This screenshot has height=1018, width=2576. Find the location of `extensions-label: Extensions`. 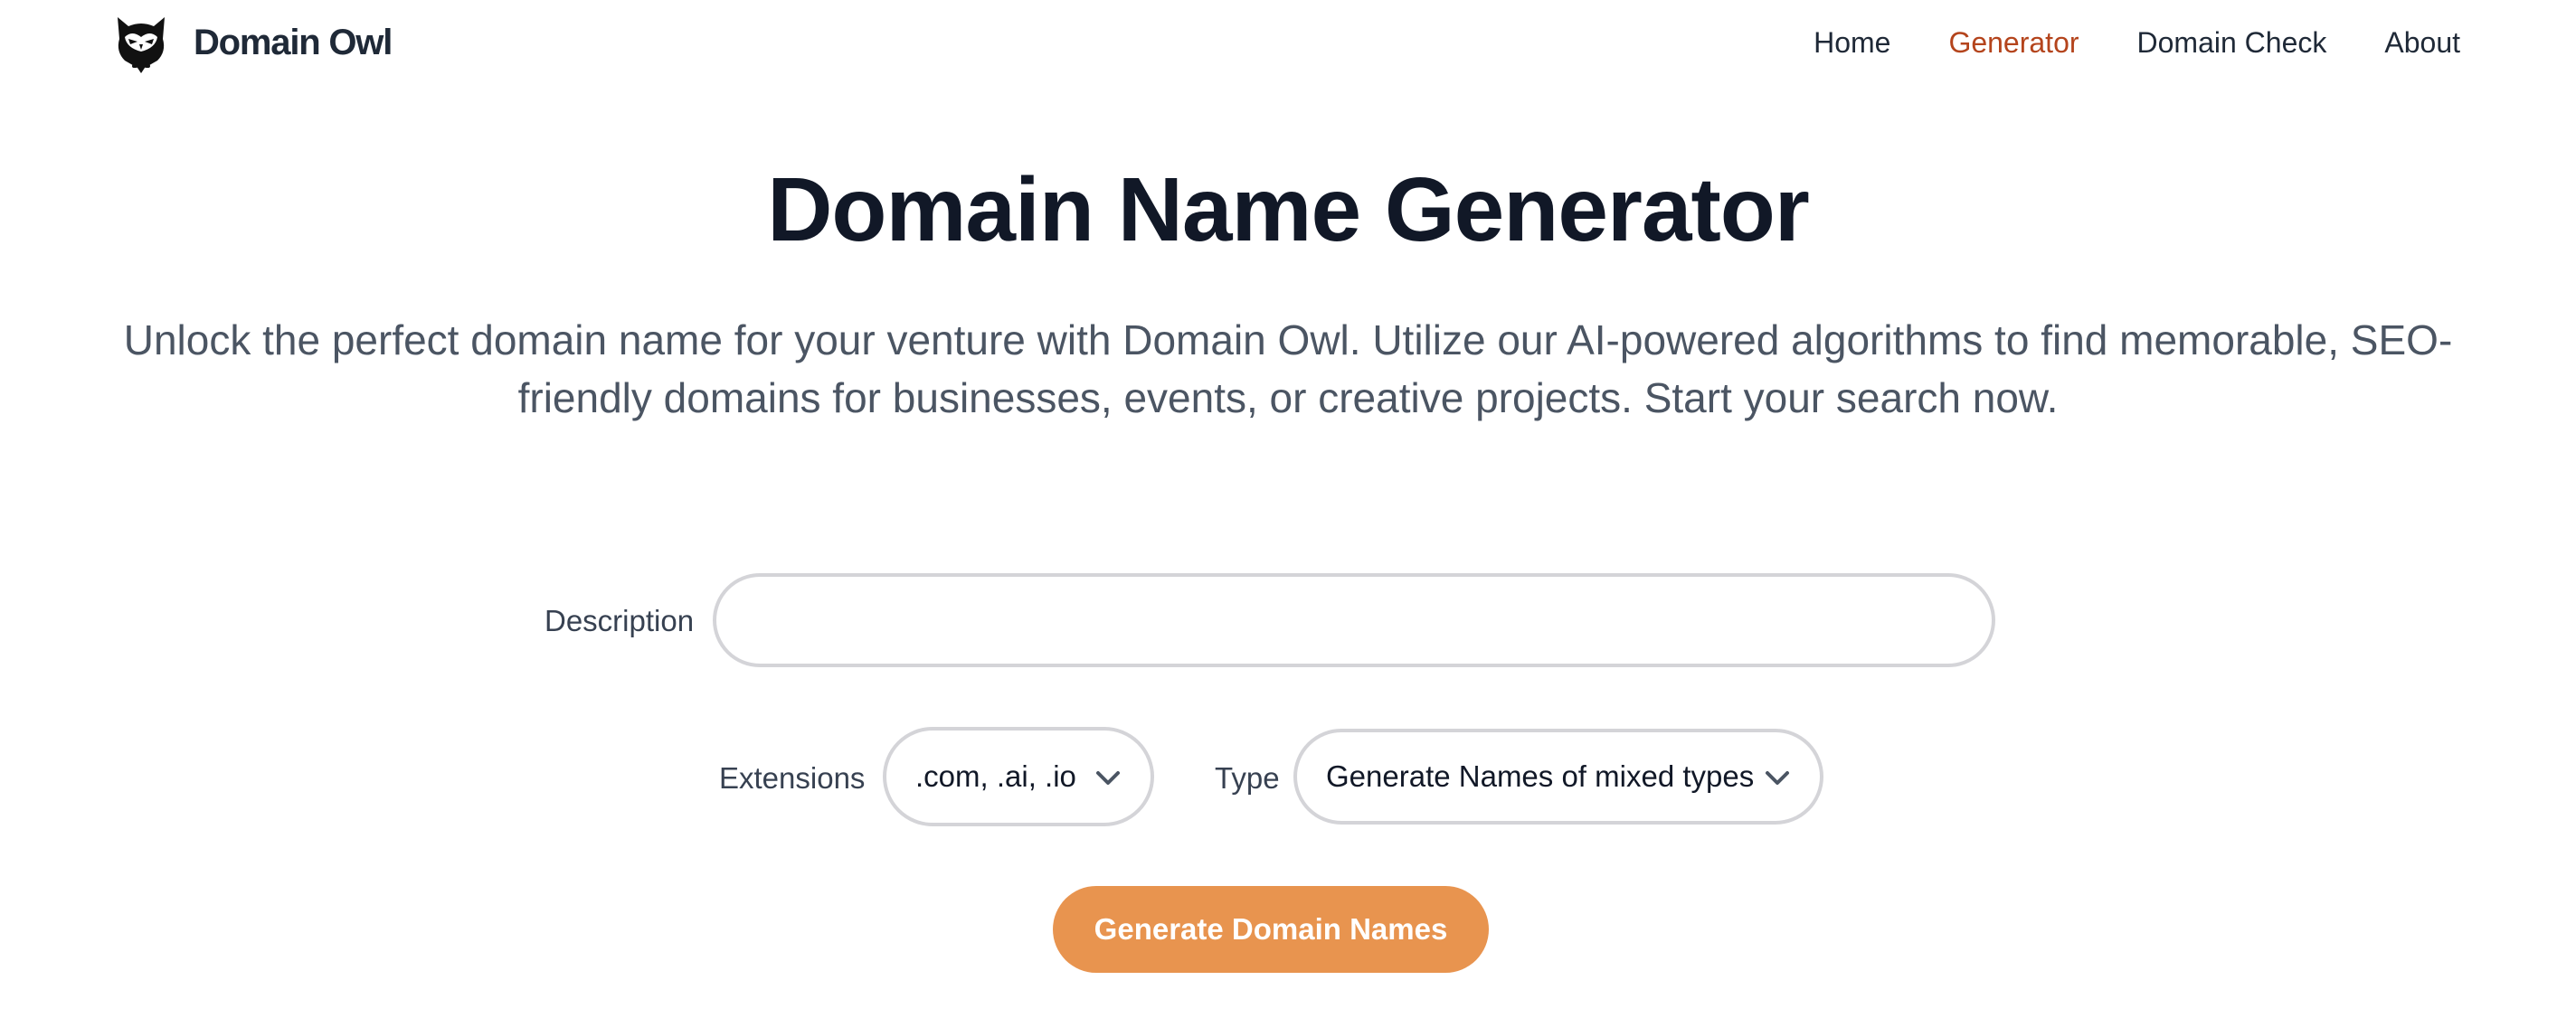

extensions-label: Extensions is located at coordinates (792, 778).